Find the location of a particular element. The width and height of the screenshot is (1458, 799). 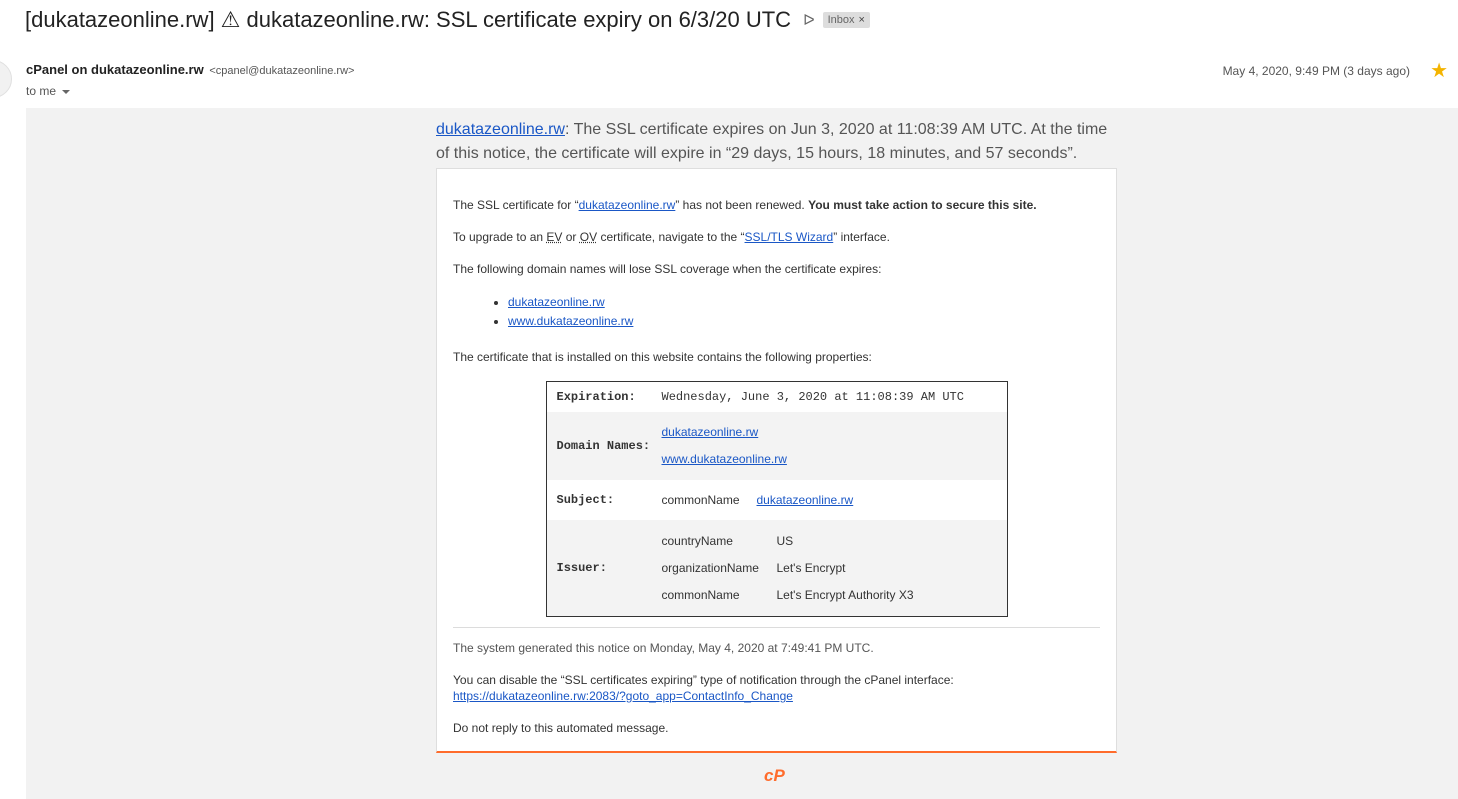

ov-abbr: OV is located at coordinates (588, 237).